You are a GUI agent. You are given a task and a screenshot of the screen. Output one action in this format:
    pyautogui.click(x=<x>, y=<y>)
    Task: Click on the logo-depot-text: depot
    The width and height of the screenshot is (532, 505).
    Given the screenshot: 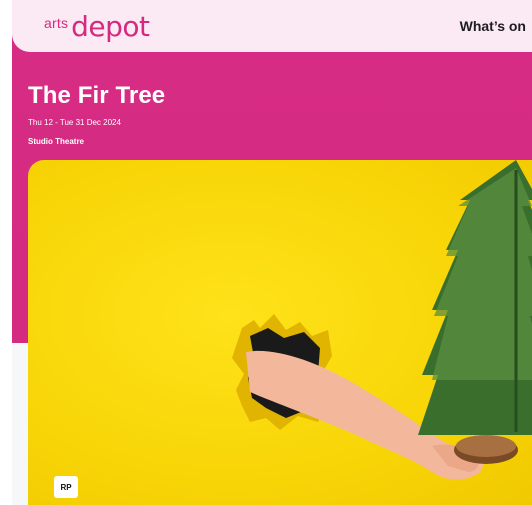 What is the action you would take?
    pyautogui.click(x=110, y=26)
    